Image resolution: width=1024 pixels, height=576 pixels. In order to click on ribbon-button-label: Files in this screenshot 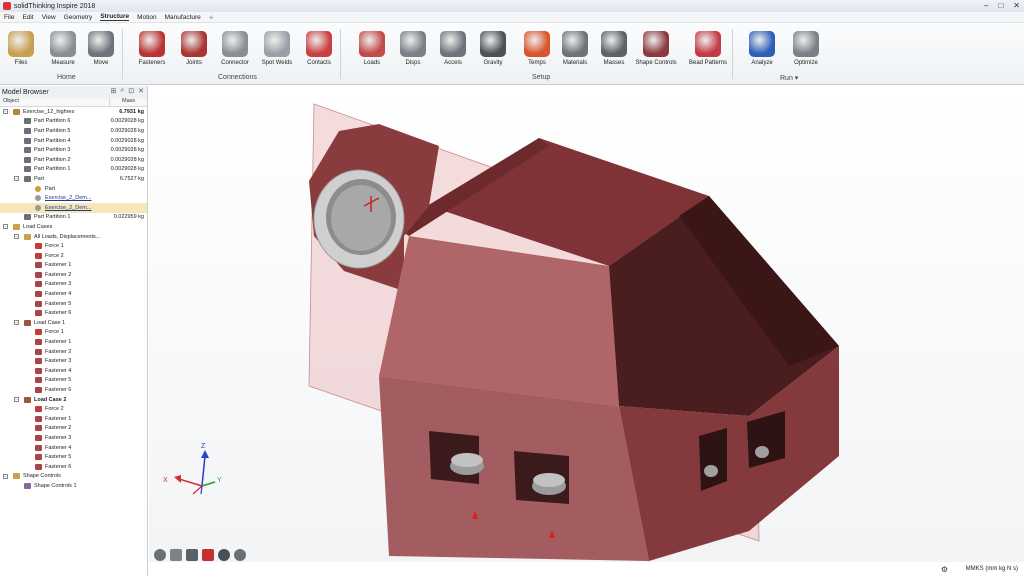, I will do `click(21, 63)`.